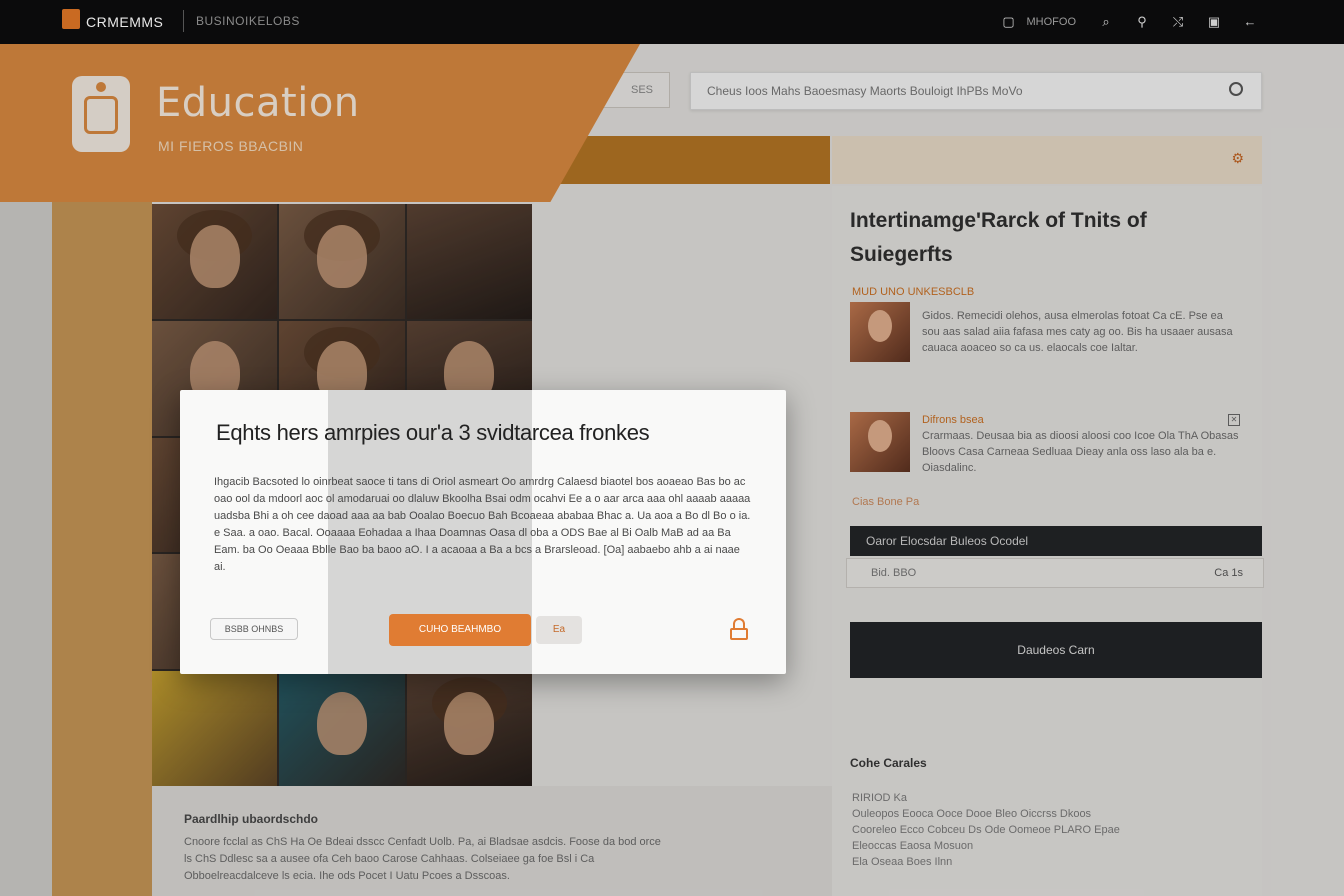  Describe the element at coordinates (1052, 22) in the screenshot. I see `top-bar-text: MHOFOO` at that location.